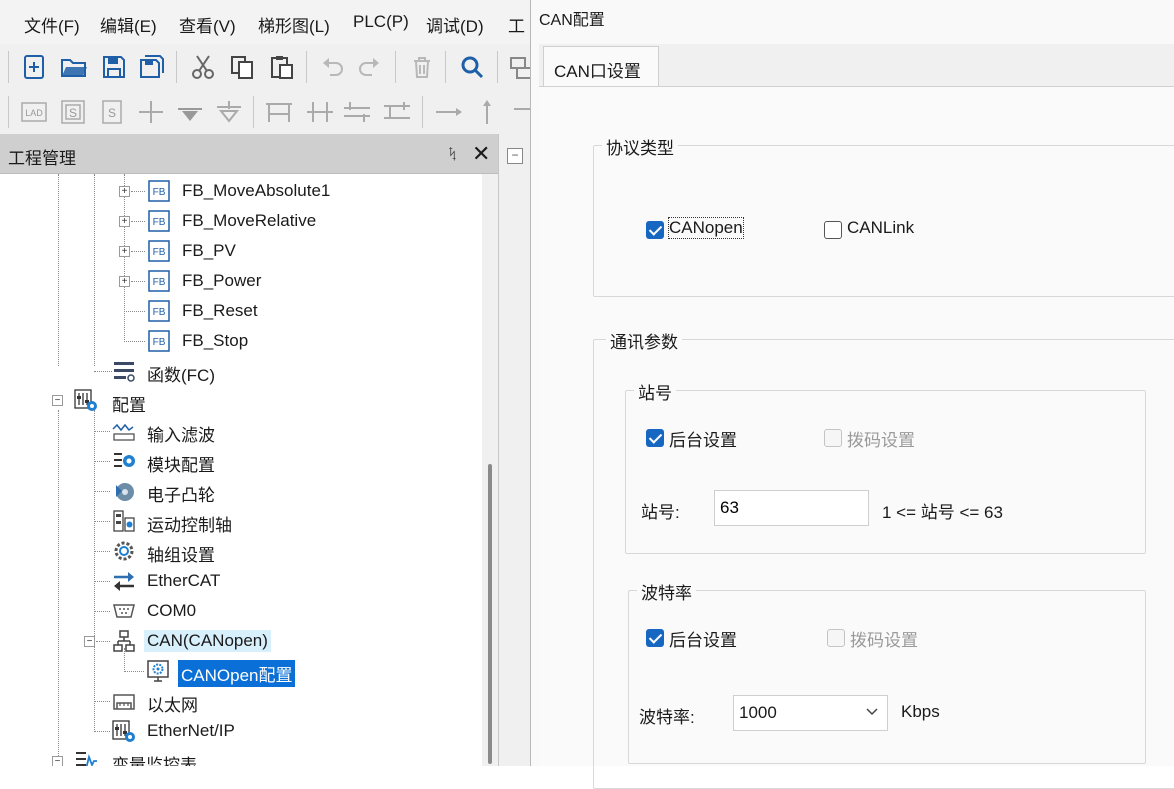 The width and height of the screenshot is (1174, 789). I want to click on search-icon, so click(472, 67).